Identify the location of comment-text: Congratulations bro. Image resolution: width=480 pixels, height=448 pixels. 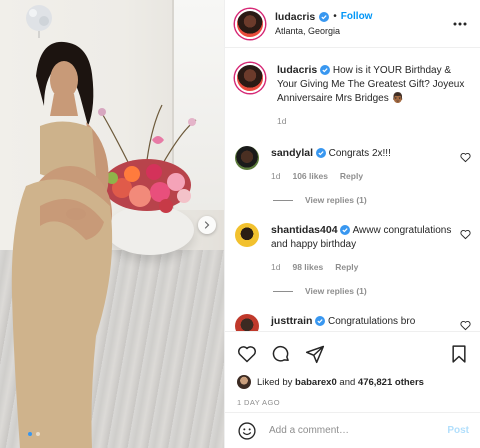
(371, 321).